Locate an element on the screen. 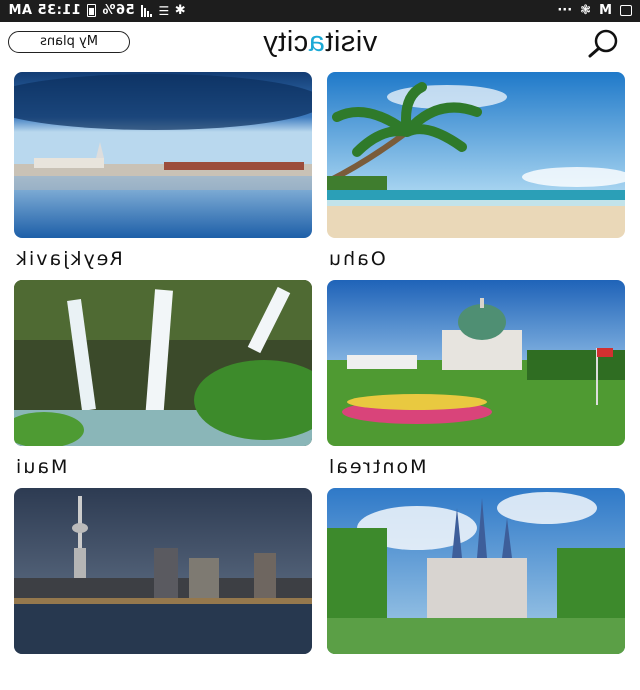 This screenshot has height=690, width=640. status-bar: 11:35 AM 56% ☰ ✱ ··· ❃ M is located at coordinates (320, 11).